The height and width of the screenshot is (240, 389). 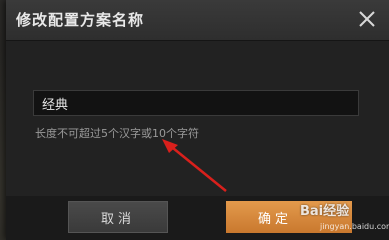 What do you see at coordinates (196, 103) in the screenshot?
I see `scheme-name-input` at bounding box center [196, 103].